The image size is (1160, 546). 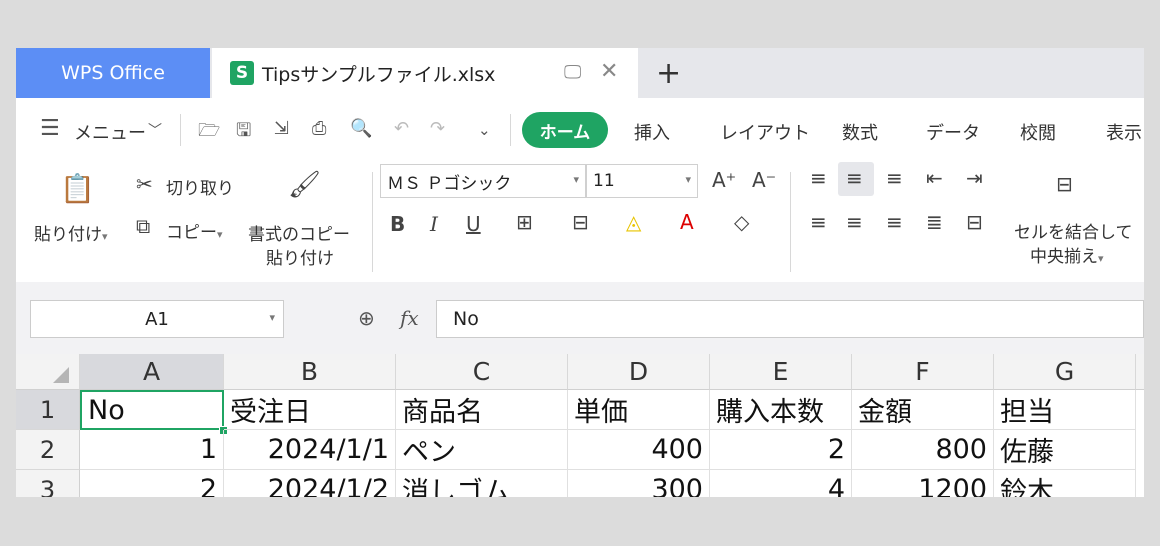 I want to click on formula-input: No, so click(x=790, y=319).